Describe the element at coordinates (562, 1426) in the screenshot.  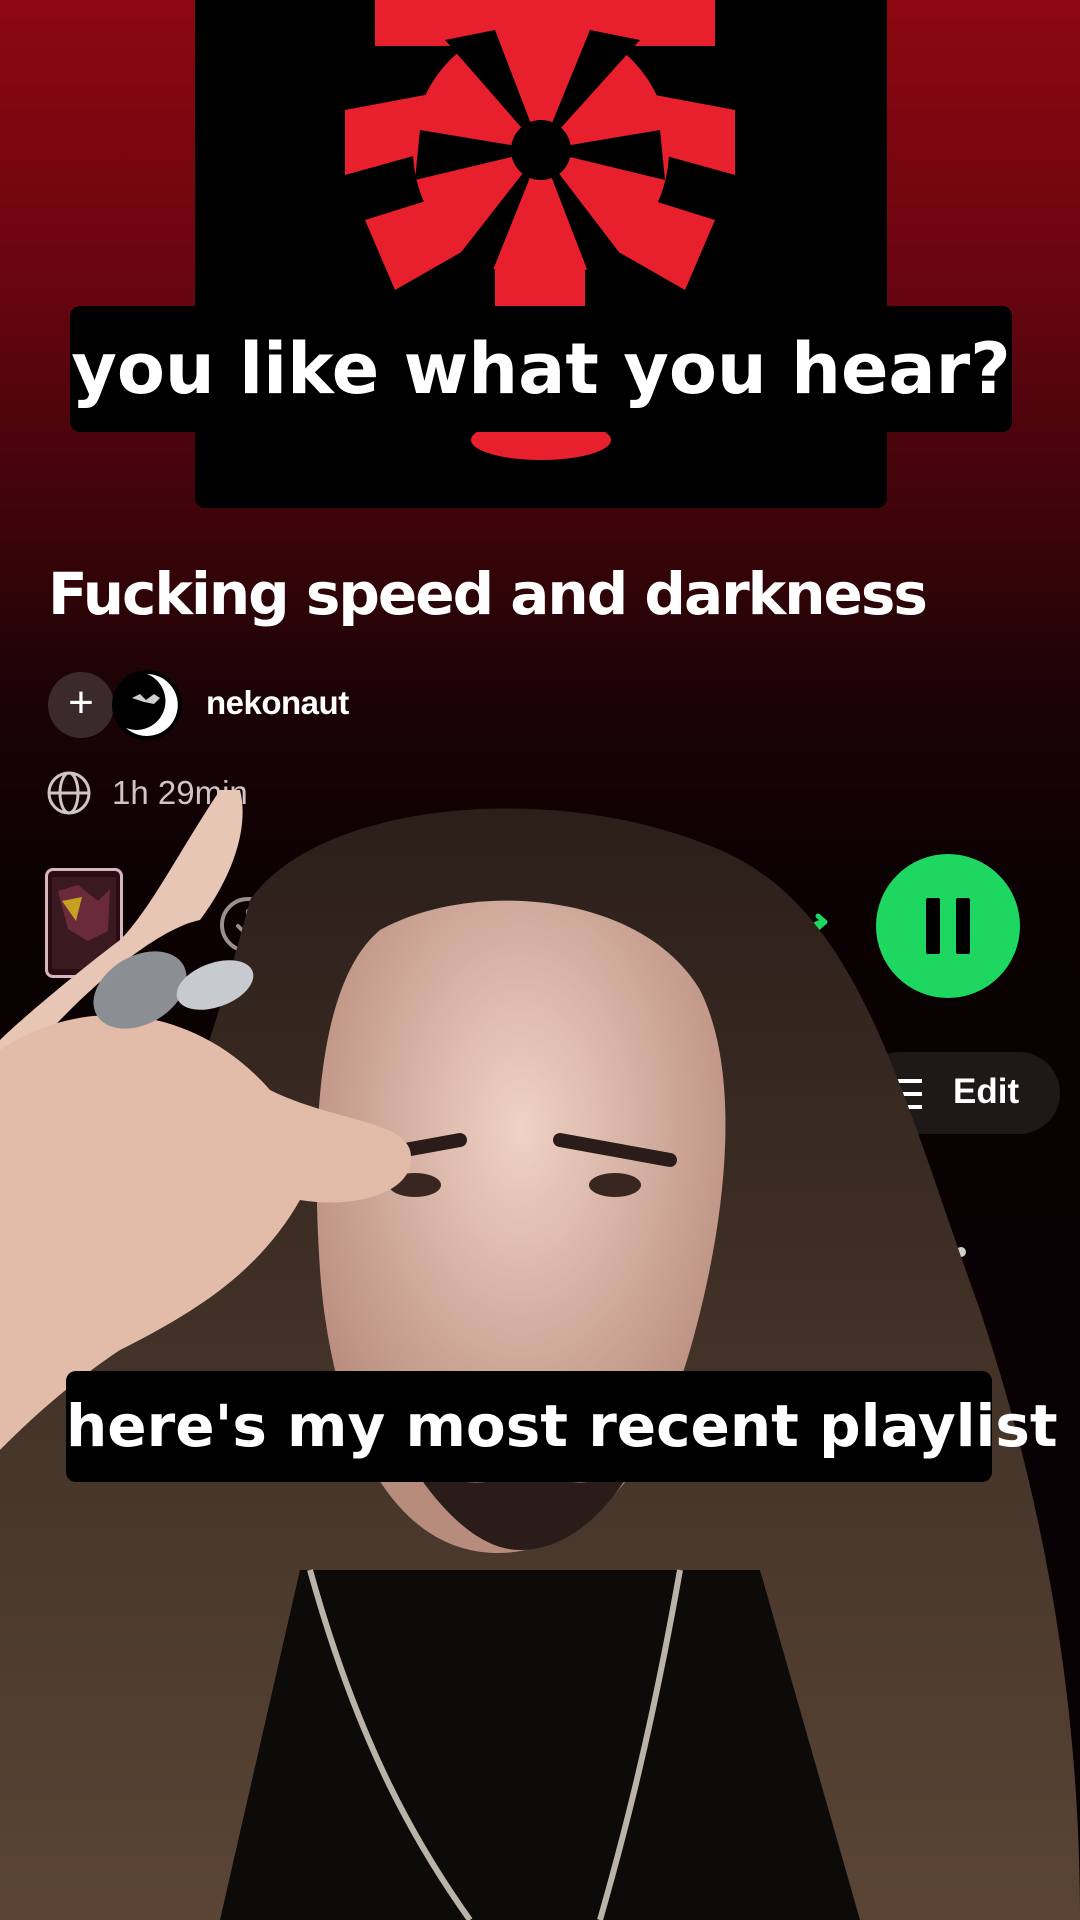
I see `caption-bottom: here's my most recent playlist` at that location.